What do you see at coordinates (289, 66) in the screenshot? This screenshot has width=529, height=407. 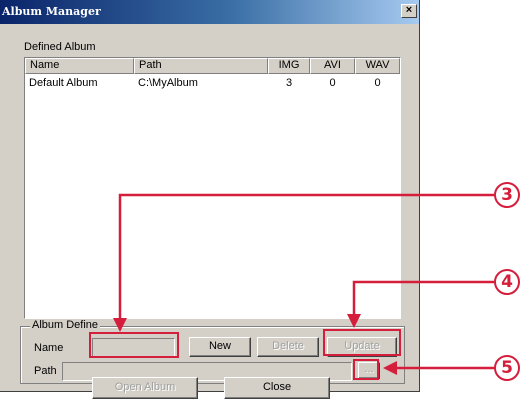 I see `column-header-img: IMG` at bounding box center [289, 66].